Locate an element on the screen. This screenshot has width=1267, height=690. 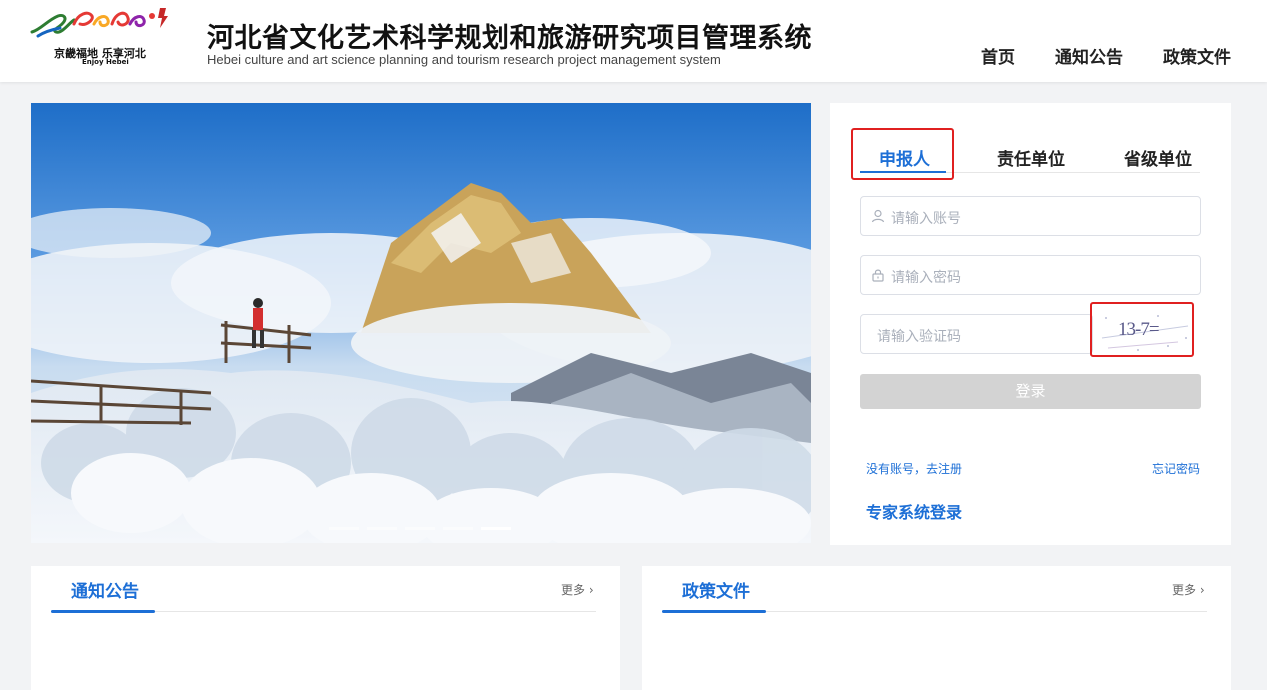
account-placeholder: 请输入账号 is located at coordinates (926, 219).